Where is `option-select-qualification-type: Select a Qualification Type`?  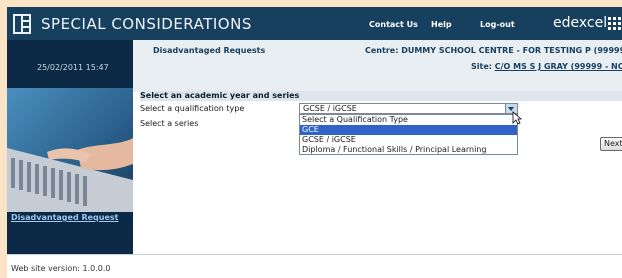
option-select-qualification-type: Select a Qualification Type is located at coordinates (408, 120).